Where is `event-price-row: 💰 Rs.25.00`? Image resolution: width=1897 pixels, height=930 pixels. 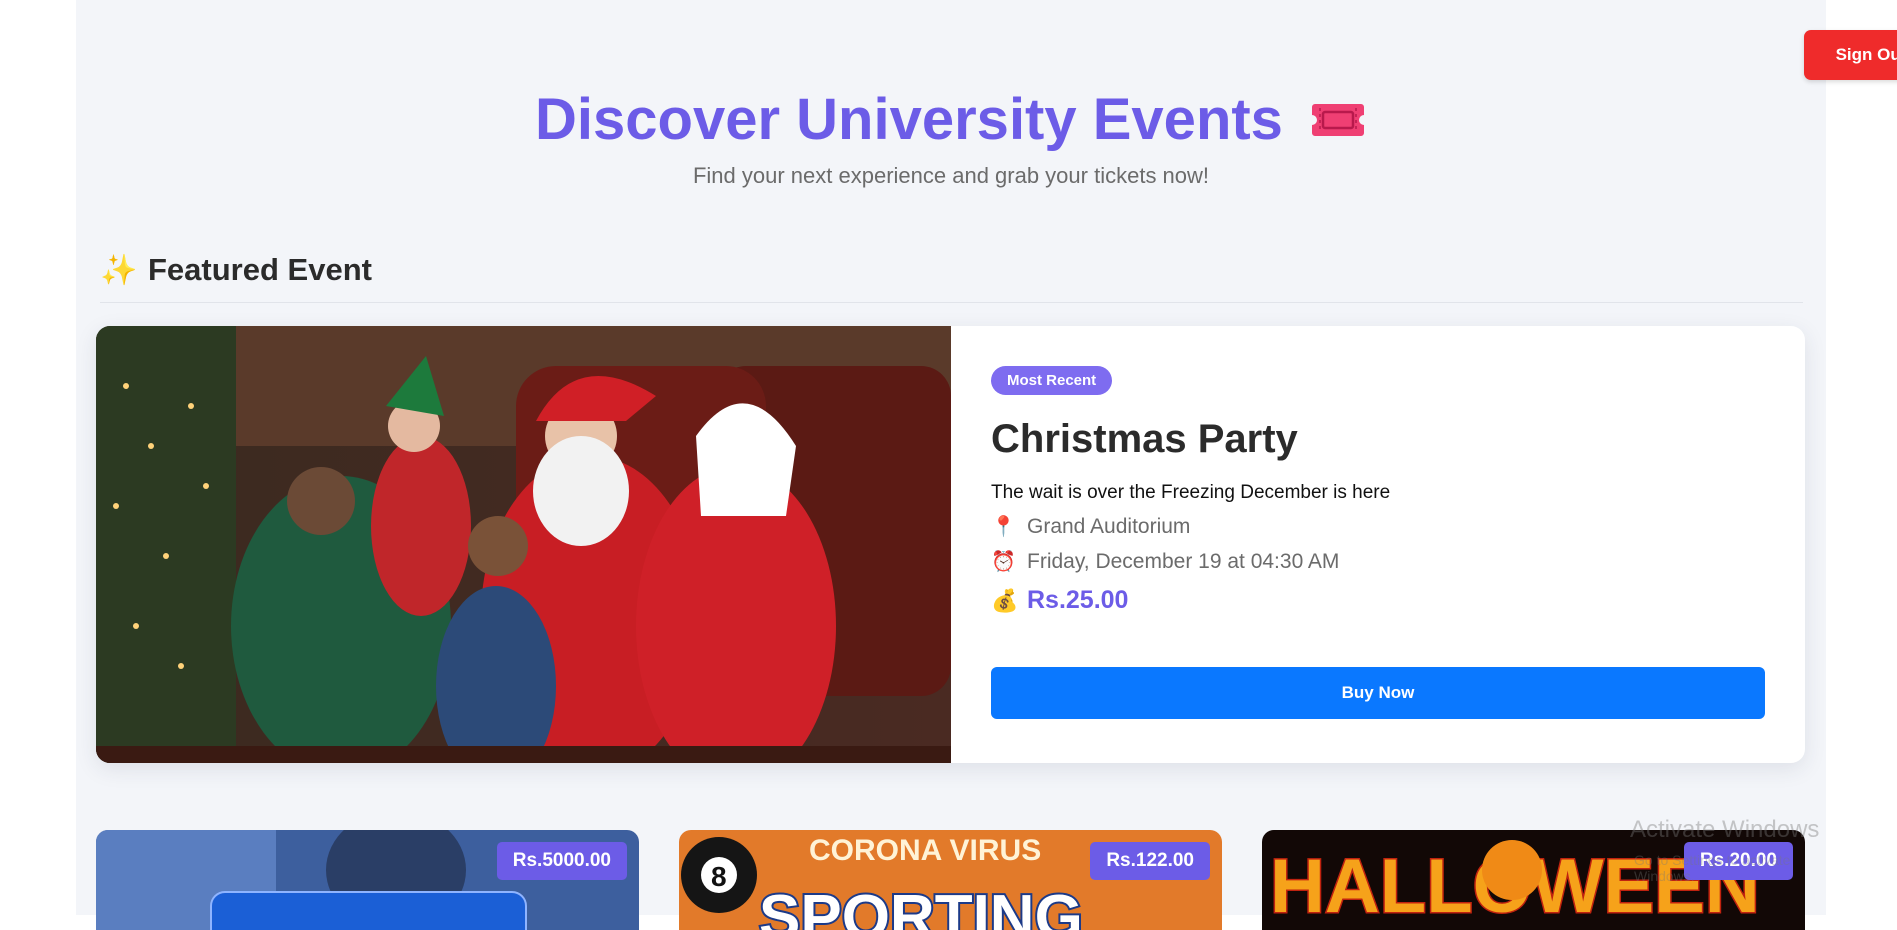
event-price-row: 💰 Rs.25.00 is located at coordinates (1378, 600).